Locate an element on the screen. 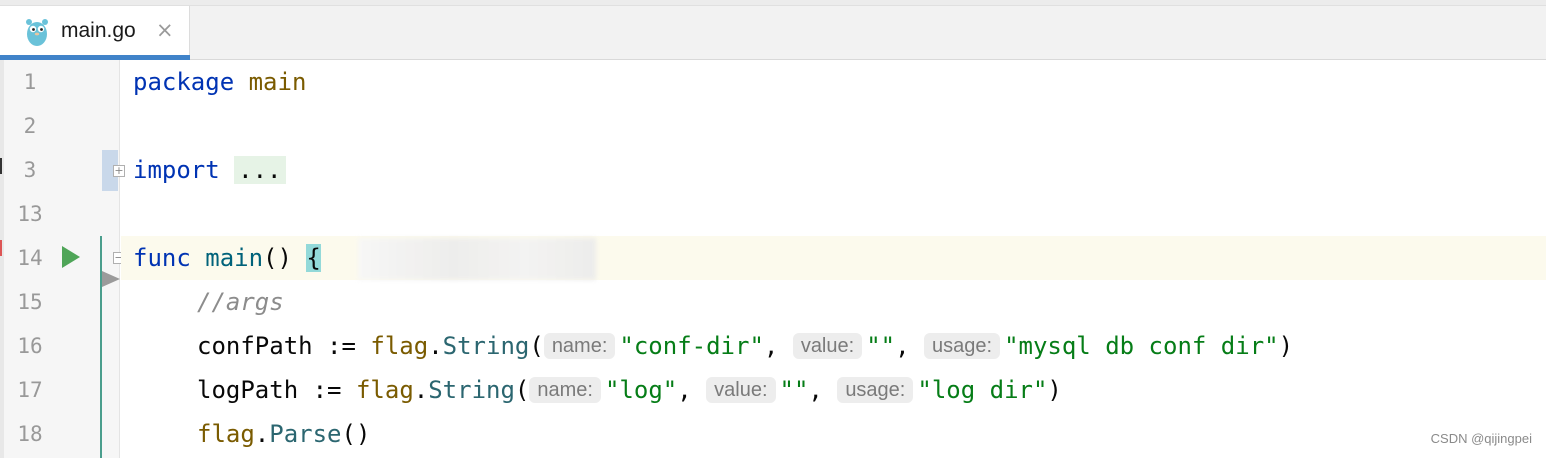 This screenshot has width=1546, height=458. execution-point-icon is located at coordinates (111, 279).